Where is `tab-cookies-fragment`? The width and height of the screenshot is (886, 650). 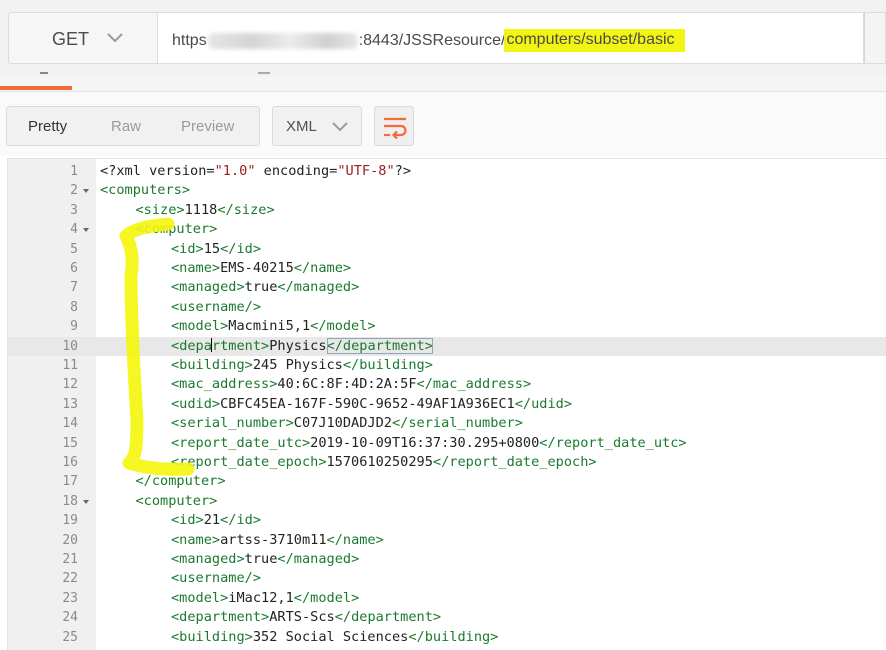
tab-cookies-fragment is located at coordinates (264, 76).